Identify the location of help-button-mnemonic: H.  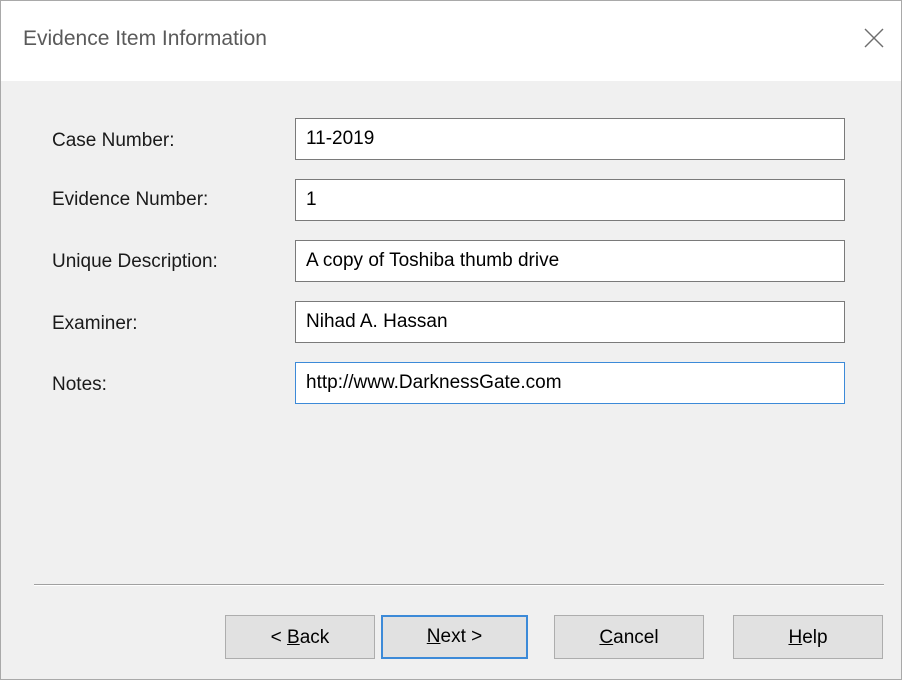
(795, 637).